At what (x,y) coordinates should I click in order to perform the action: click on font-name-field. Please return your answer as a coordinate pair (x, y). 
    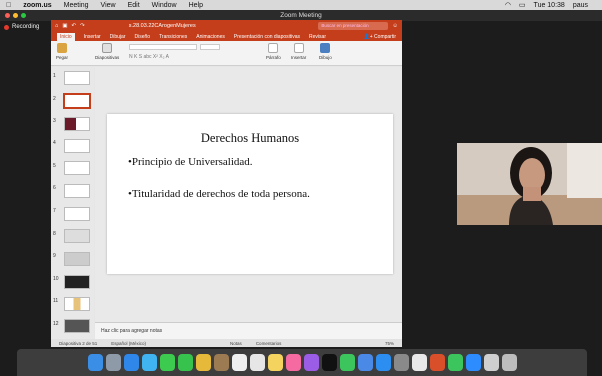
    Looking at the image, I should click on (163, 47).